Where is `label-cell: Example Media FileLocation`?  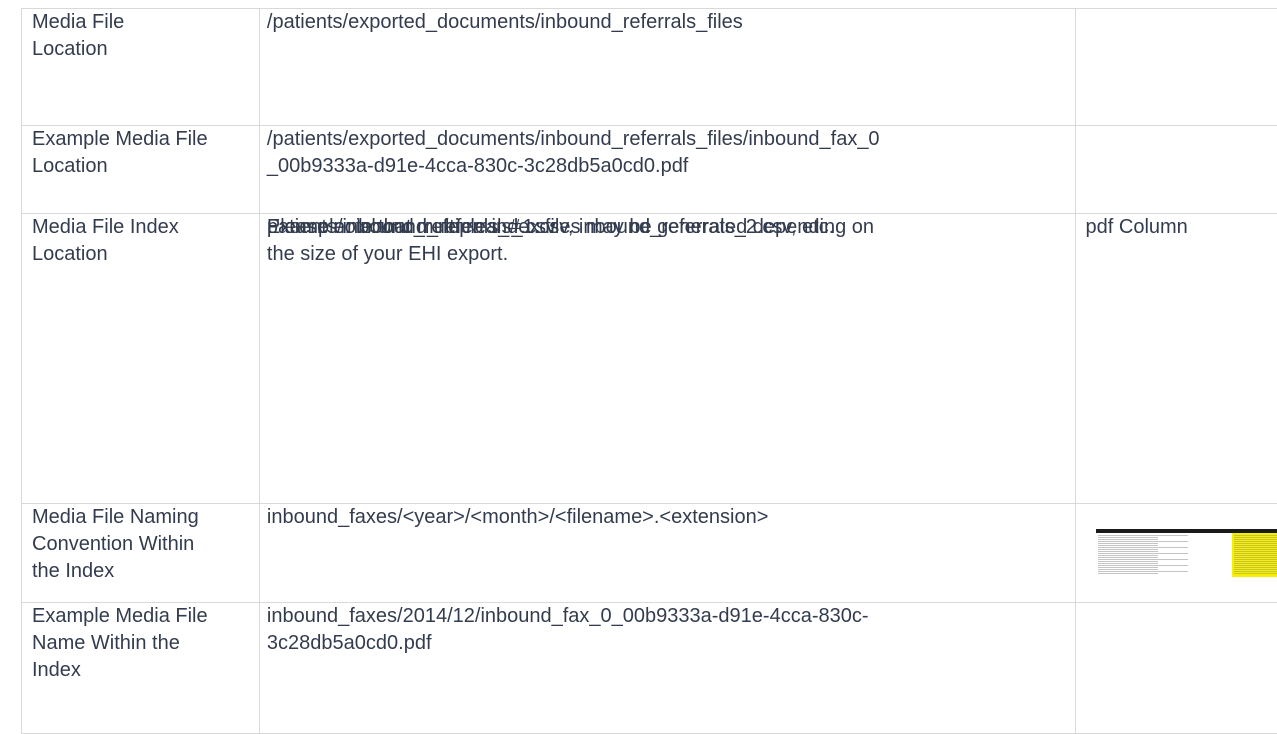
label-cell: Example Media FileLocation is located at coordinates (141, 170).